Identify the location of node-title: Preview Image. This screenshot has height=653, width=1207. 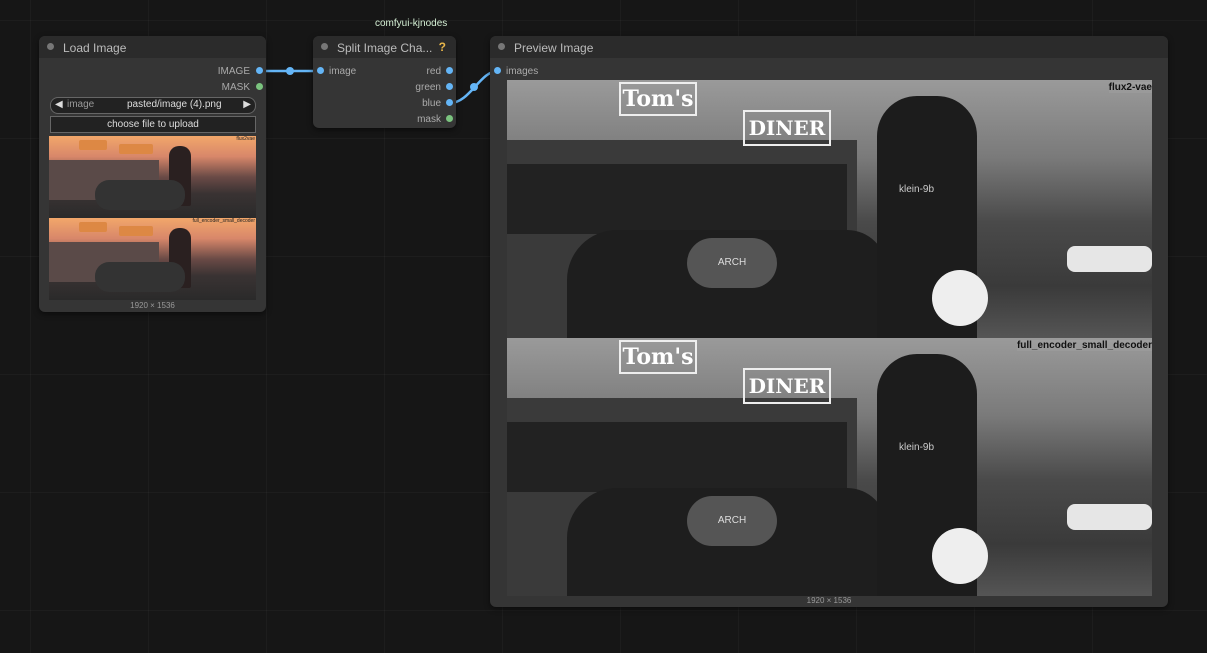
(554, 48).